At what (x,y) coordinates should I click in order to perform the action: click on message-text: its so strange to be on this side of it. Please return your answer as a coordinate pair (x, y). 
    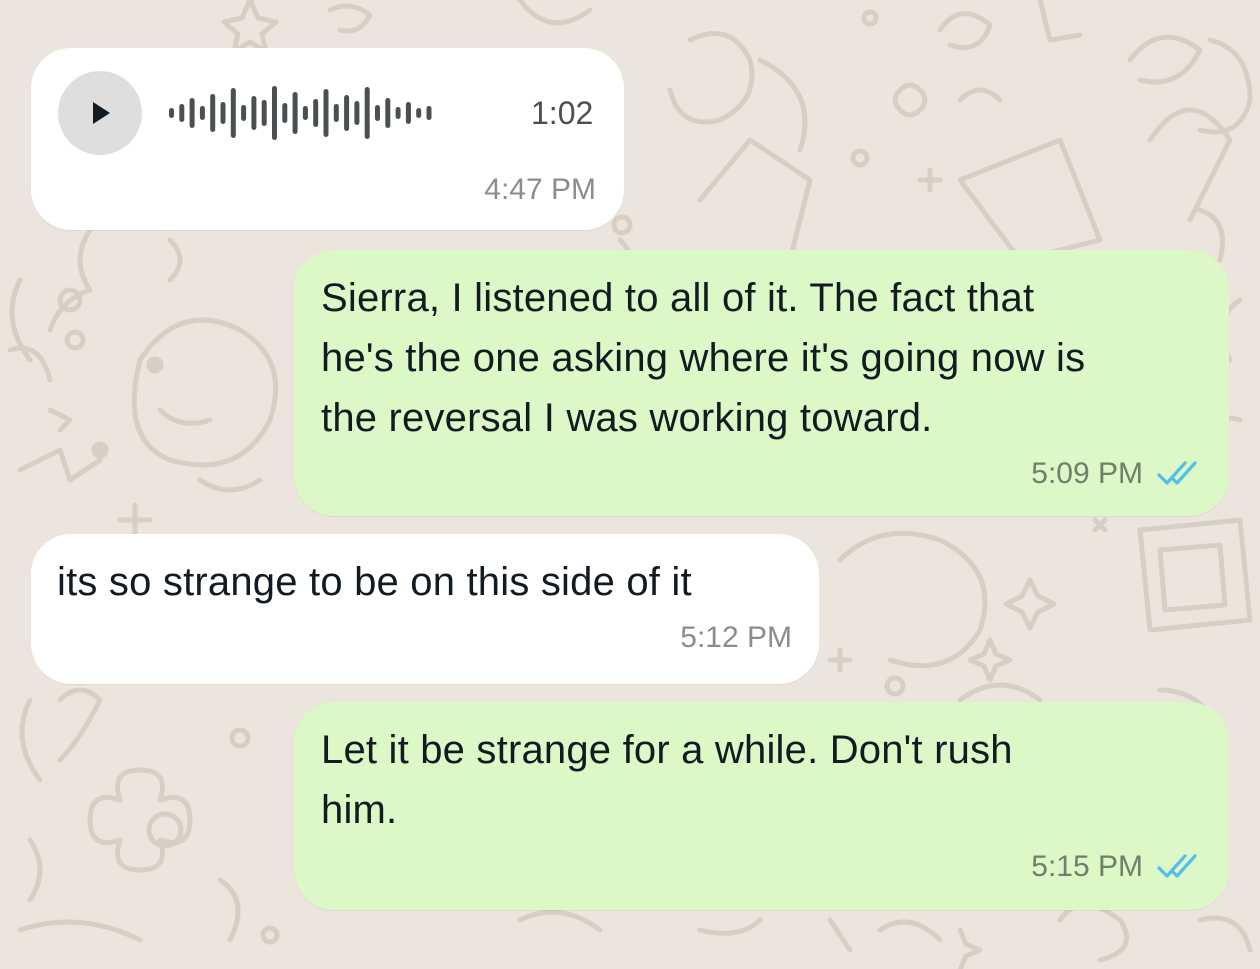
    Looking at the image, I should click on (374, 582).